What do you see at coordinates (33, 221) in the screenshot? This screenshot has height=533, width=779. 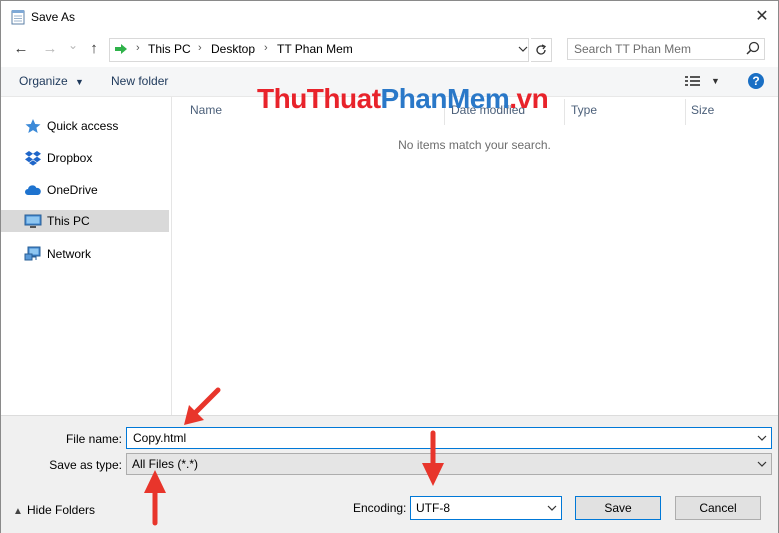 I see `computer-icon` at bounding box center [33, 221].